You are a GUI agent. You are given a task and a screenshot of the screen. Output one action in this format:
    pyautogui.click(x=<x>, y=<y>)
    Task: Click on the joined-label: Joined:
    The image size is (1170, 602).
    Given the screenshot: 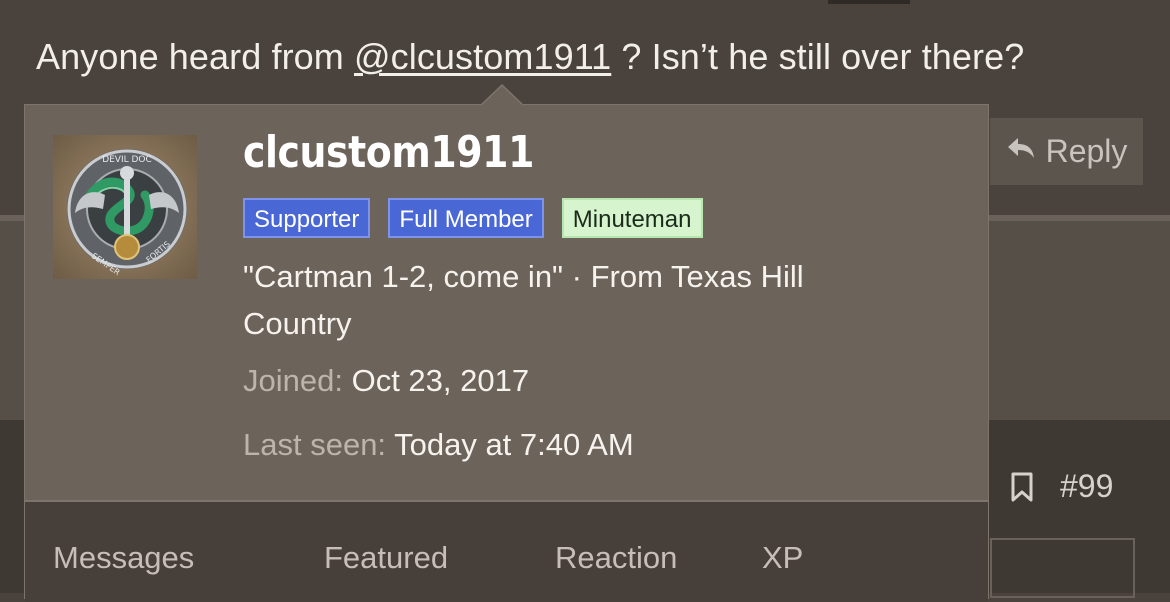 What is the action you would take?
    pyautogui.click(x=293, y=380)
    